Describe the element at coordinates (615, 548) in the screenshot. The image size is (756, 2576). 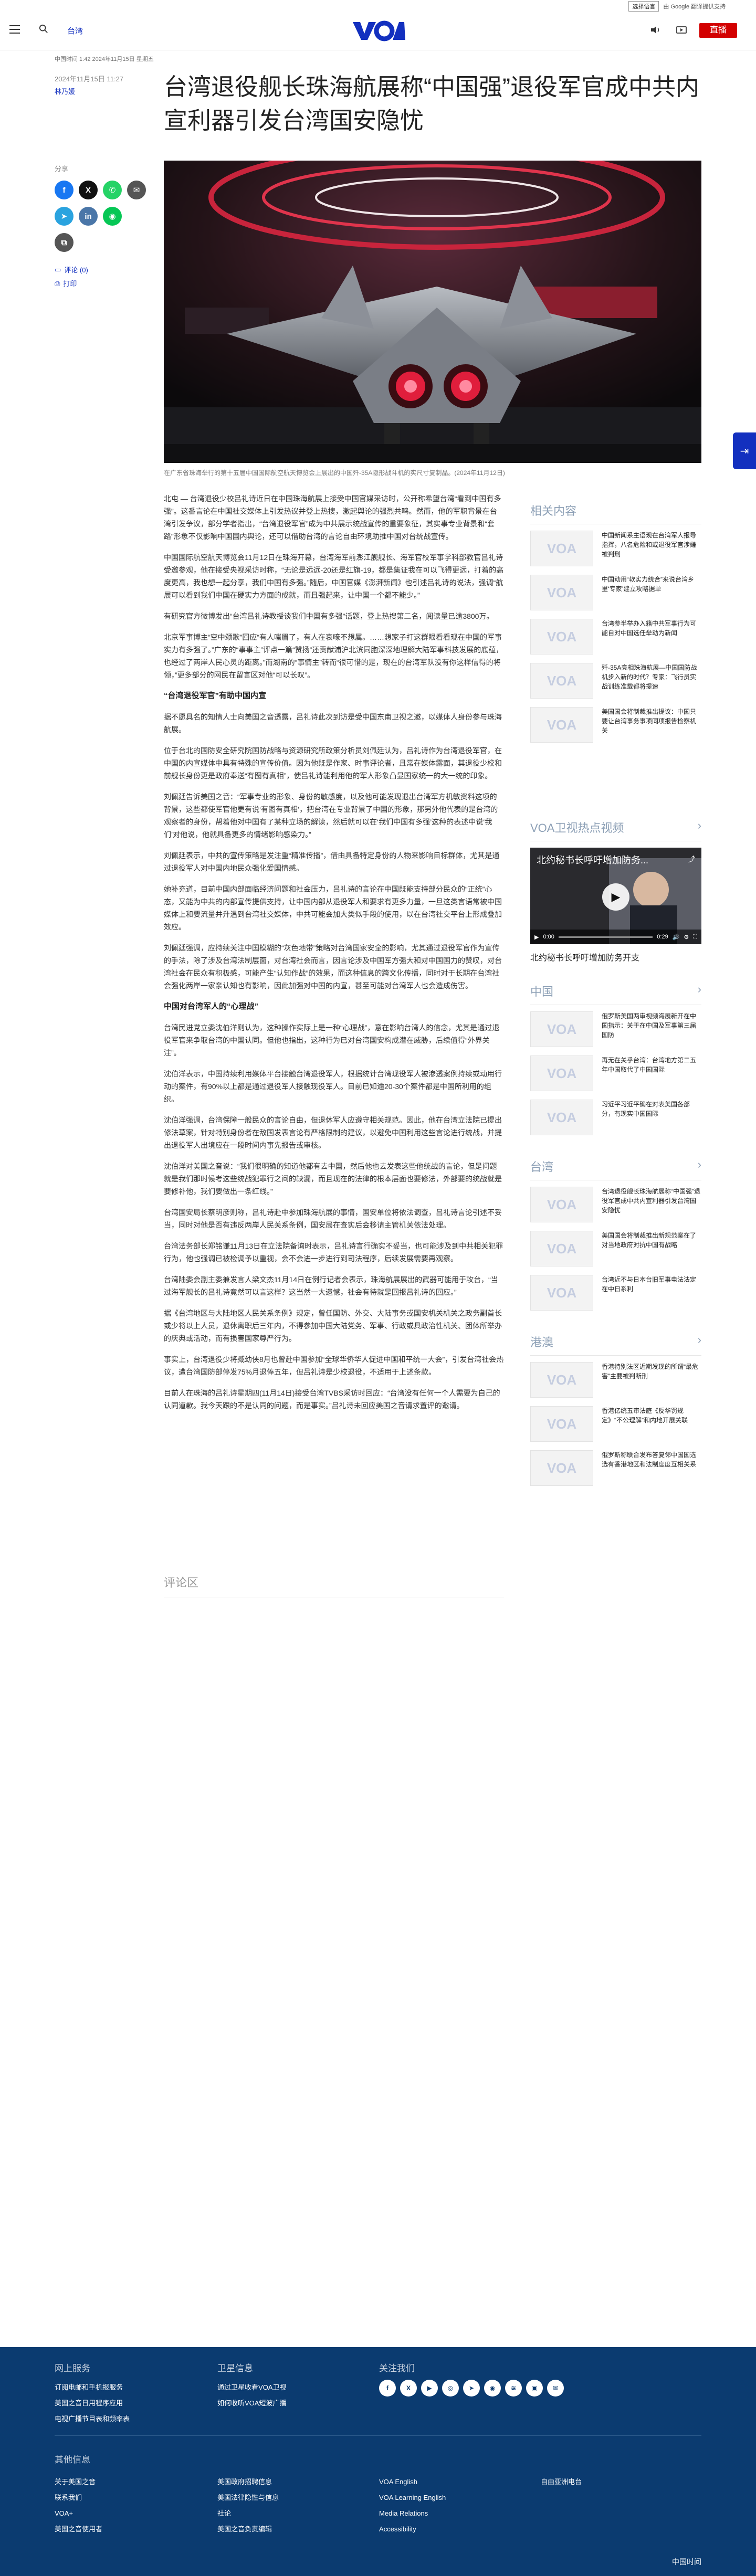
I see `related-item: VOA 中国新闻系主语现在台湾军人报导指挥，八名危险和或退役军官涉嫌被判刑` at that location.